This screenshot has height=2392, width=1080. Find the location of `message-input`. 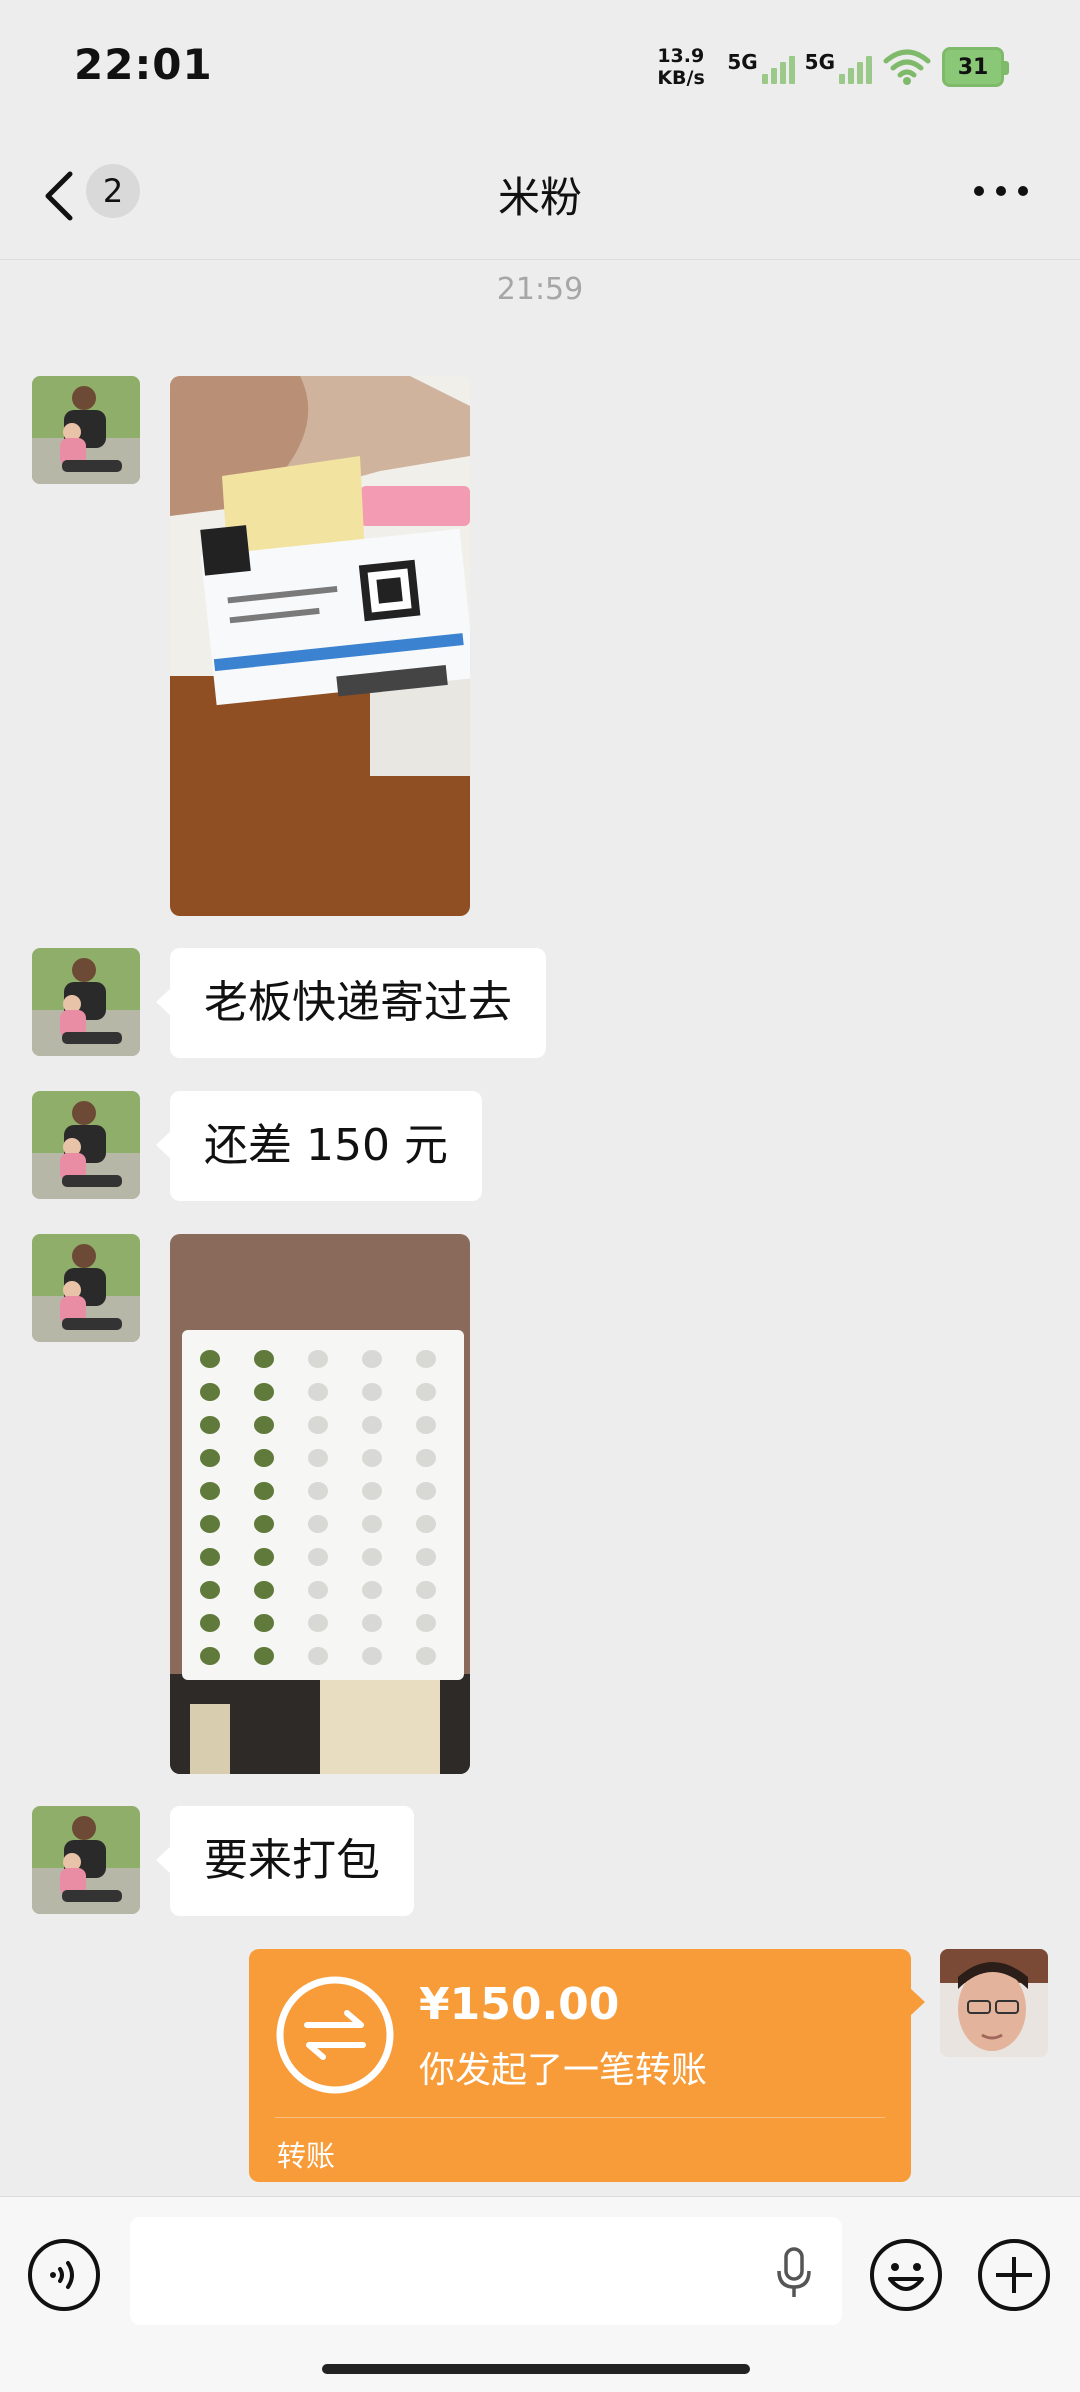

message-input is located at coordinates (486, 2271).